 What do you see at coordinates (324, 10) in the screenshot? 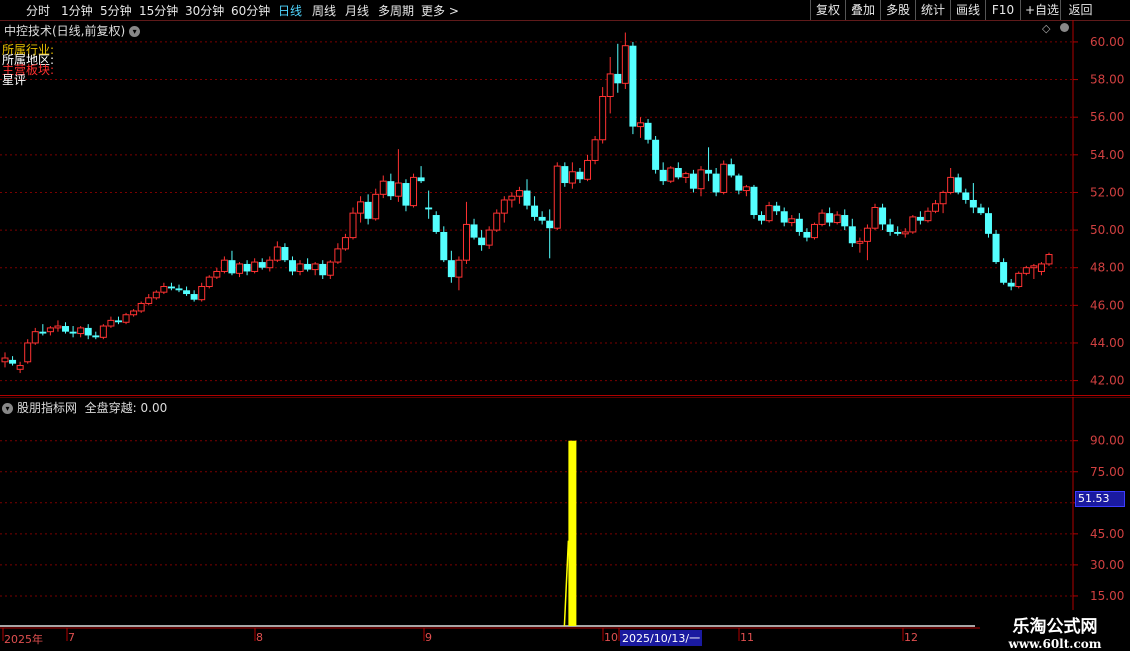
I see `period-tab-7: 周线` at bounding box center [324, 10].